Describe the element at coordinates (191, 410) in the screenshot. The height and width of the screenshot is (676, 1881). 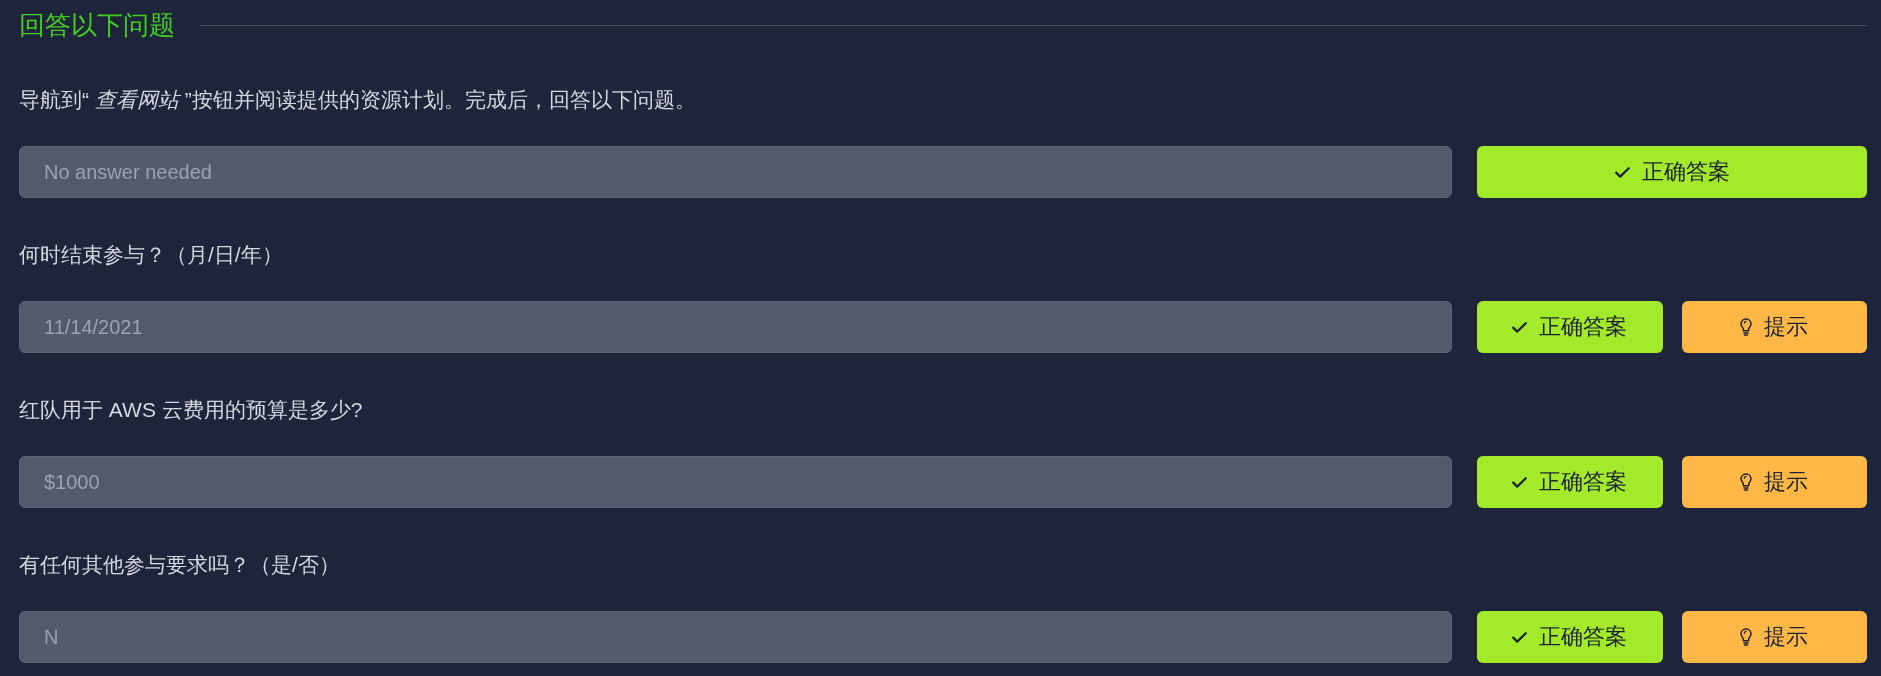
I see `question-text: 红队用于 AWS 云费用的预算是多少?` at that location.